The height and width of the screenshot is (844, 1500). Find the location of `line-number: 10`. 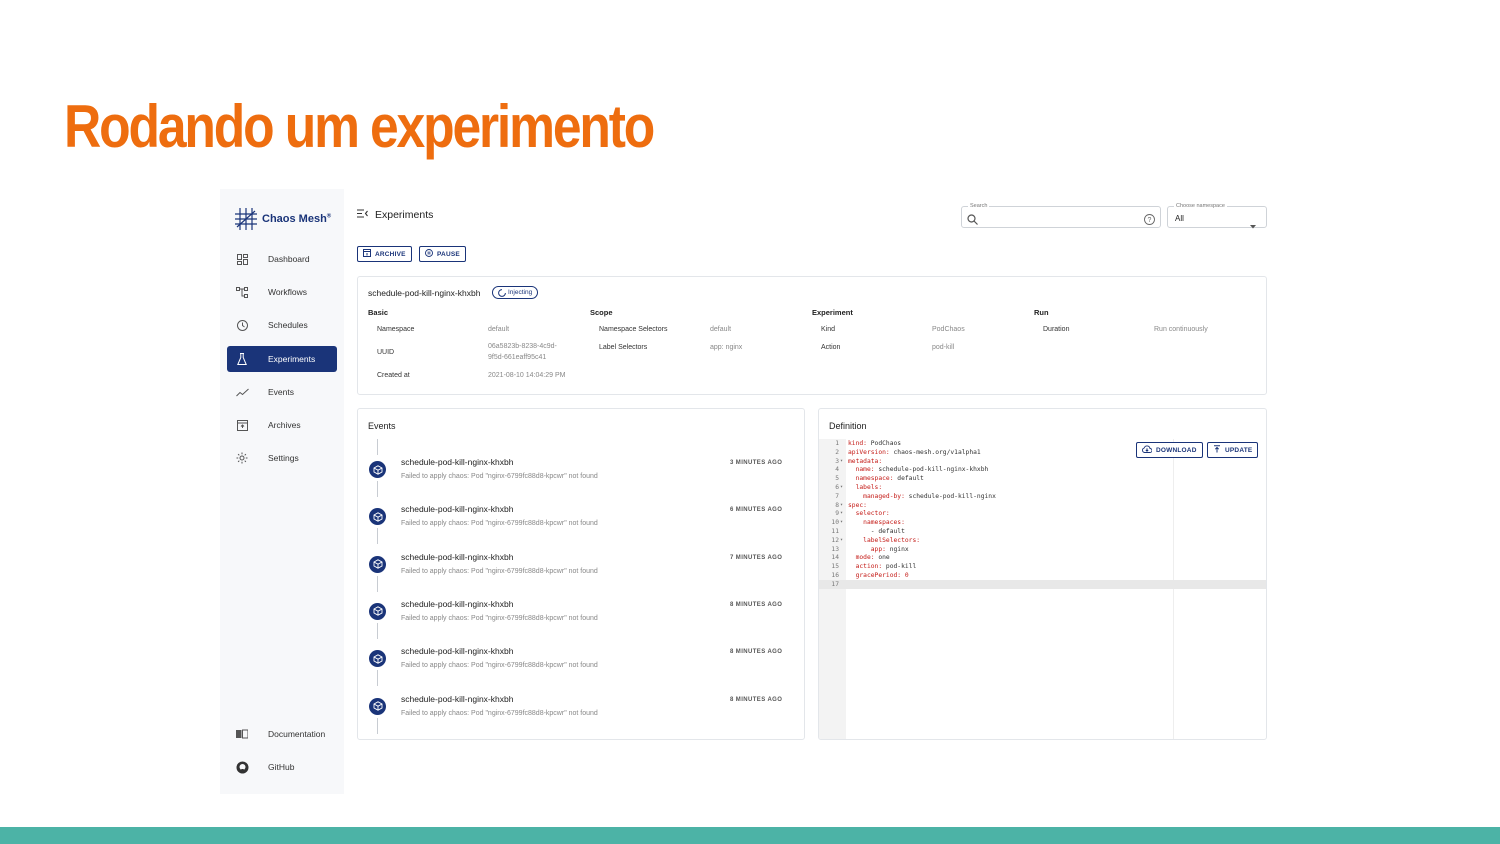

line-number: 10 is located at coordinates (835, 523).